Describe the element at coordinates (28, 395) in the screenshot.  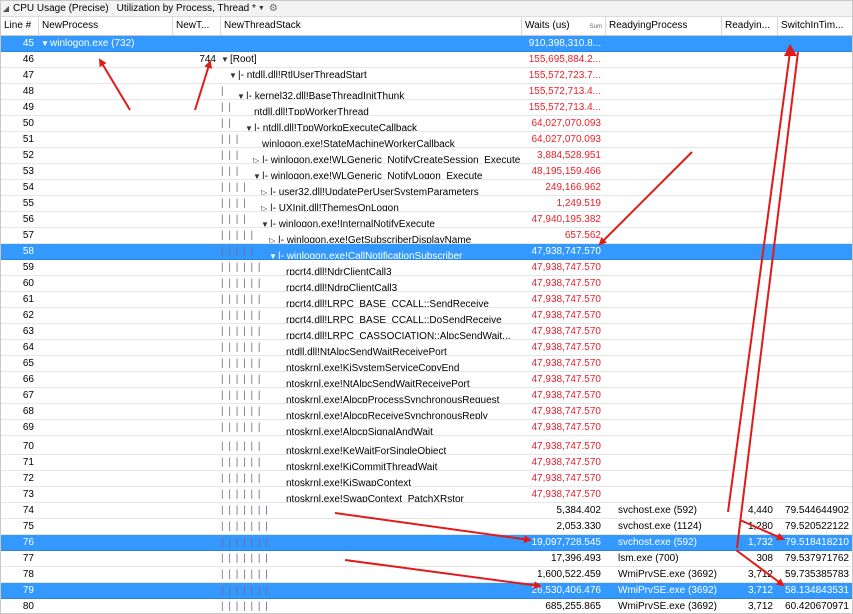
I see `line-number-cell: 67` at that location.